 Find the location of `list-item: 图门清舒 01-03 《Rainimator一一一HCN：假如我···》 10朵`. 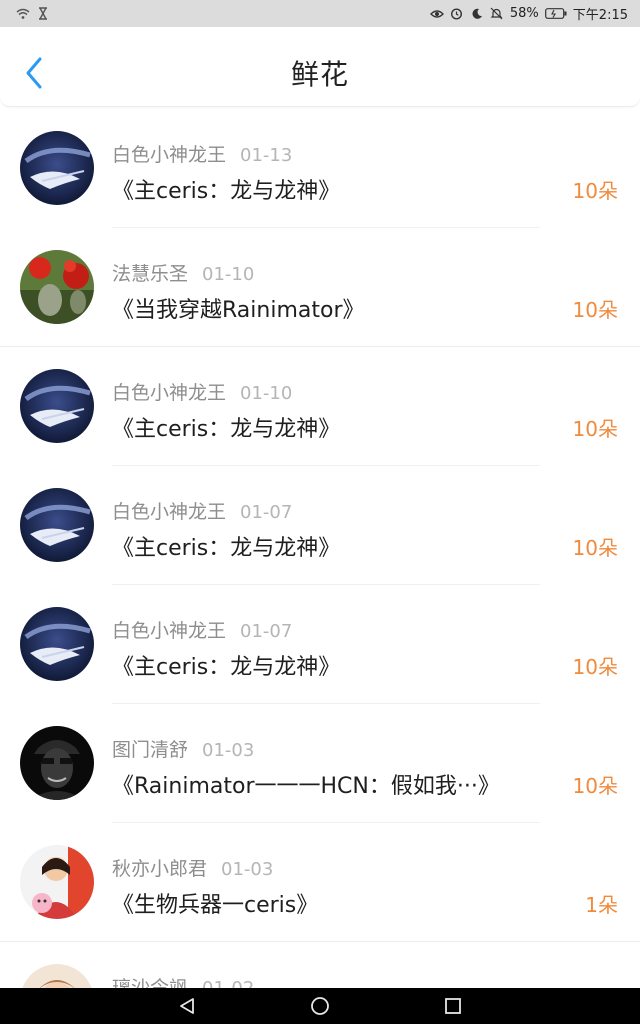

list-item: 图门清舒 01-03 《Rainimator一一一HCN：假如我···》 10朵 is located at coordinates (320, 763).